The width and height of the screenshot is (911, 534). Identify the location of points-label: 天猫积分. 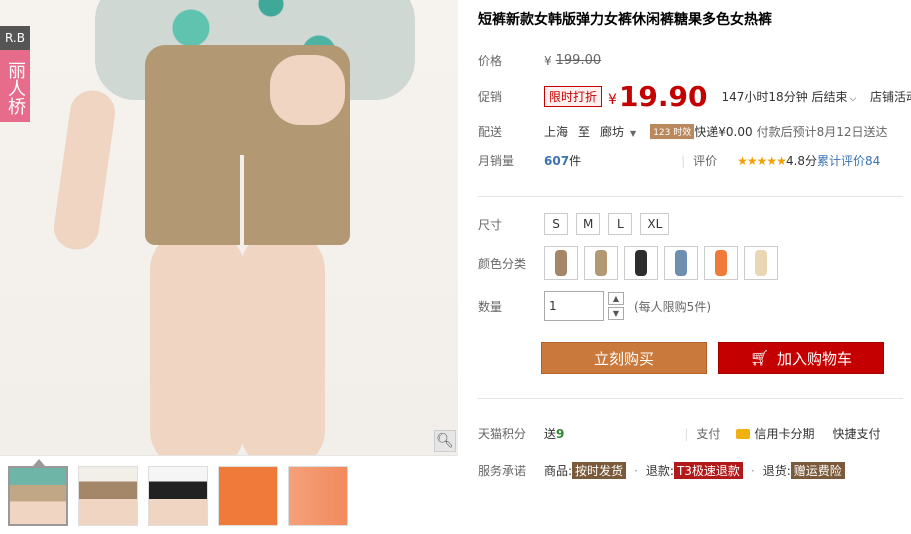
(502, 434).